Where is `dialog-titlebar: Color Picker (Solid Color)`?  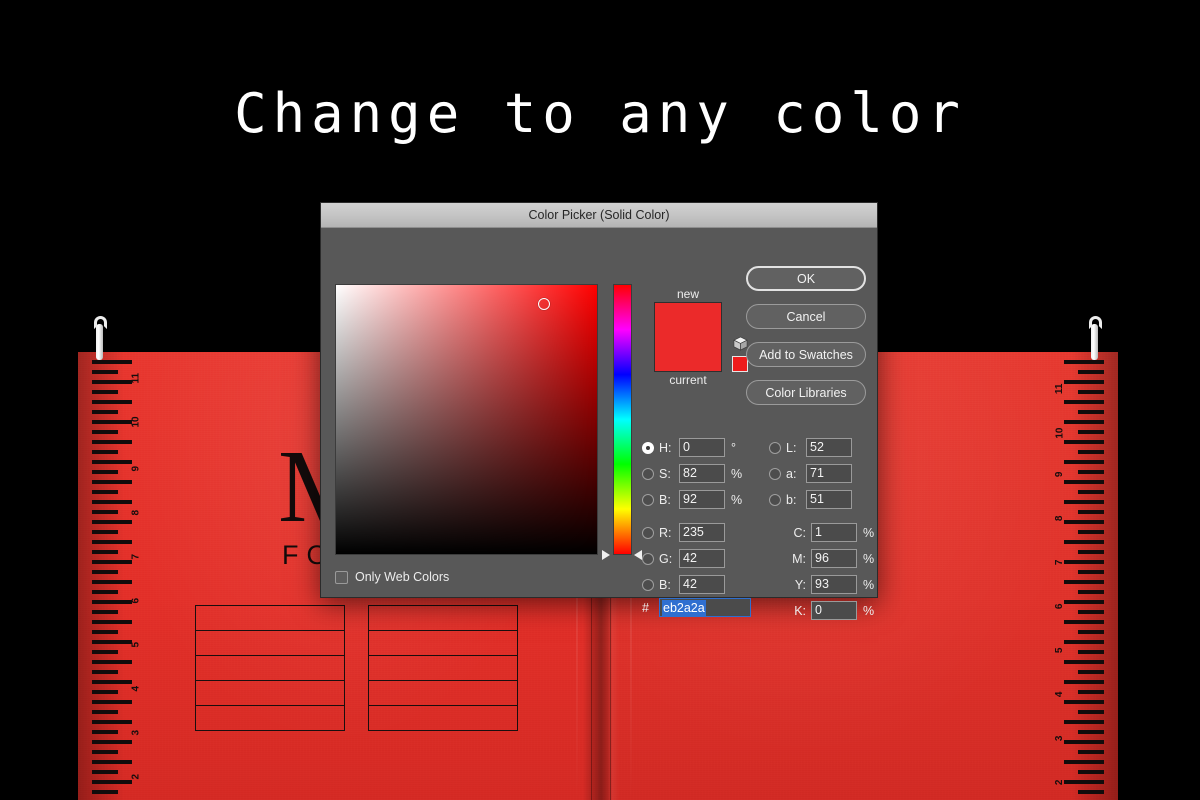 dialog-titlebar: Color Picker (Solid Color) is located at coordinates (599, 215).